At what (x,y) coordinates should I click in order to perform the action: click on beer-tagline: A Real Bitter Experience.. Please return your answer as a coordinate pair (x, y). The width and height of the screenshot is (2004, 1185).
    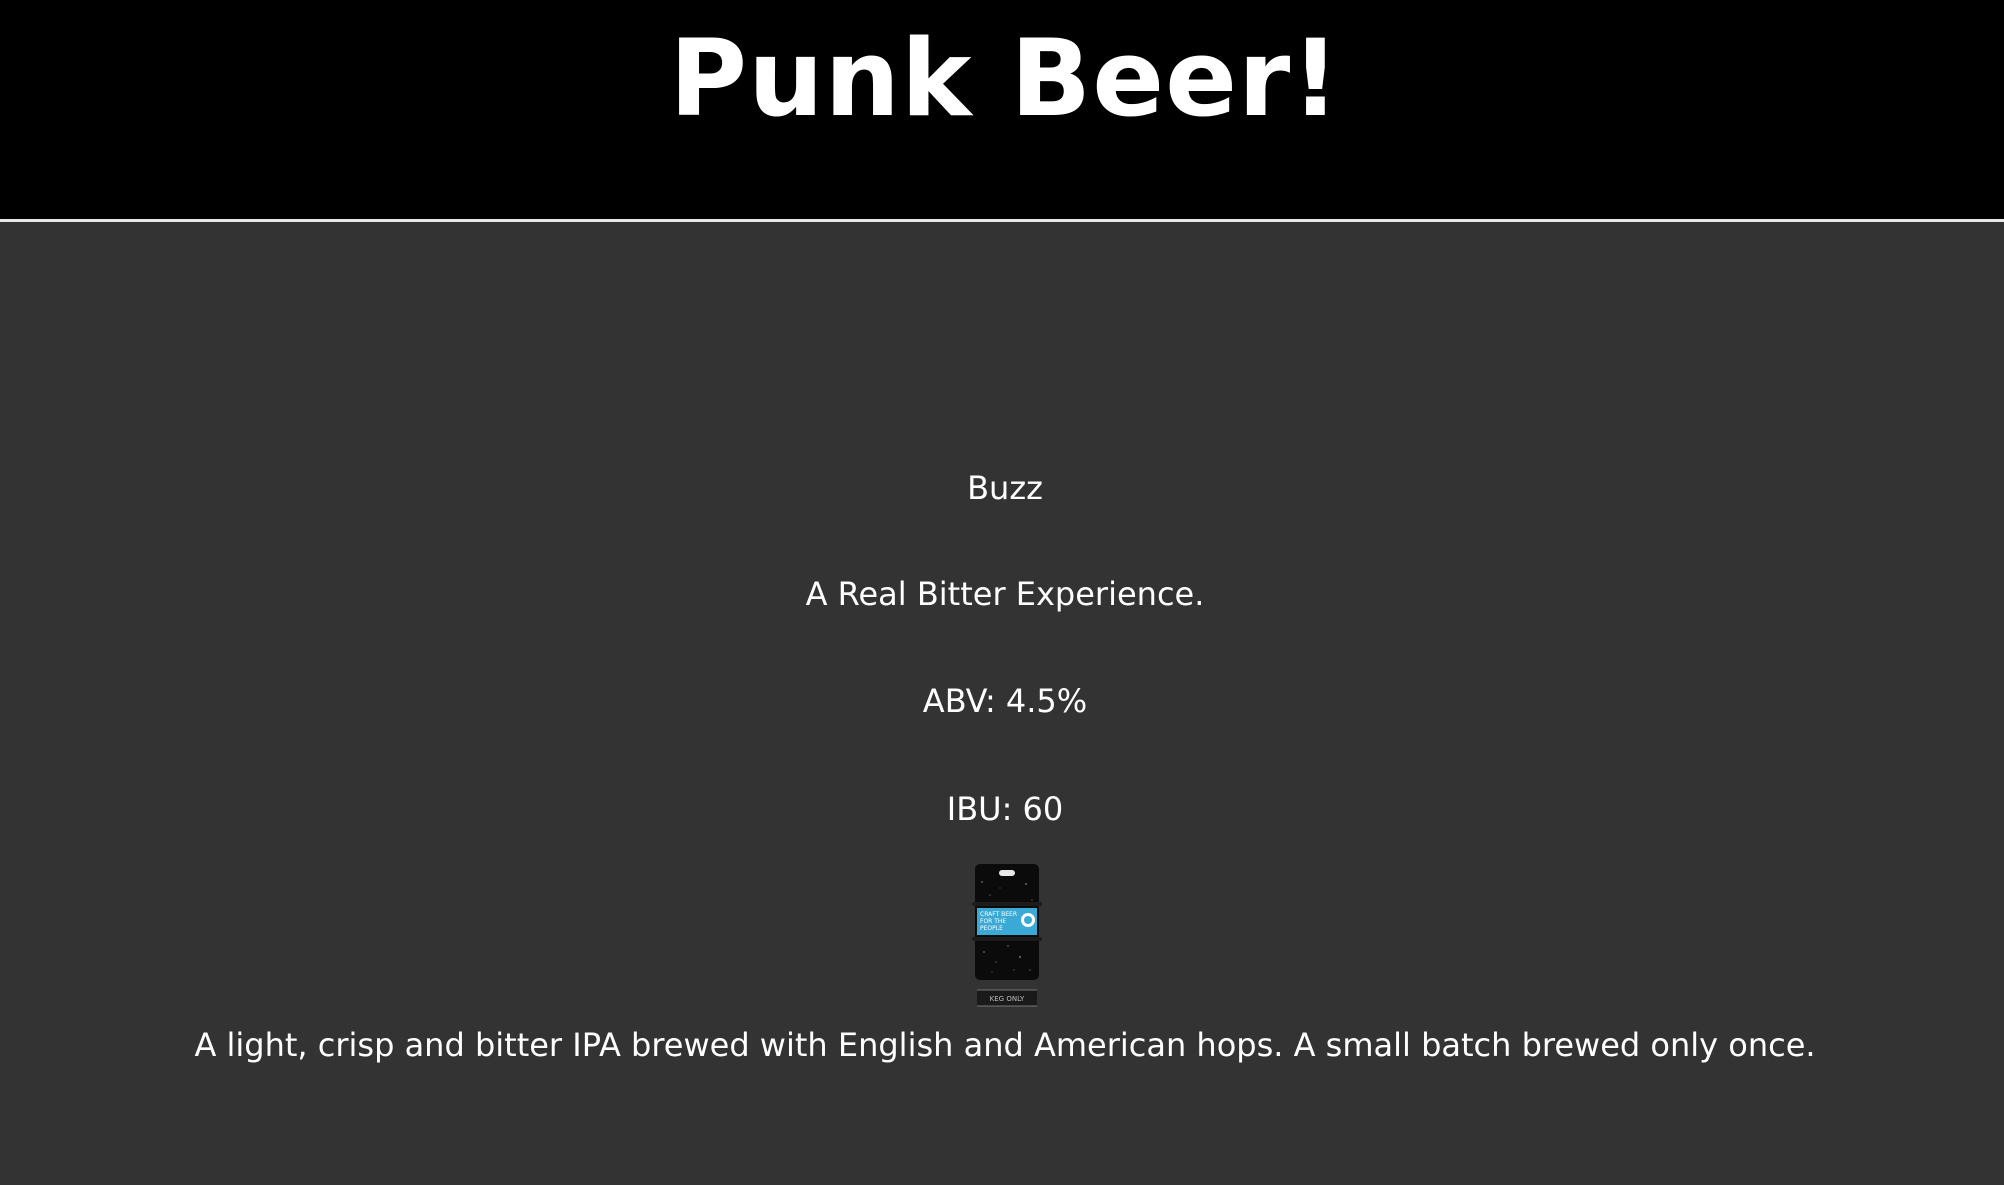
    Looking at the image, I should click on (1005, 594).